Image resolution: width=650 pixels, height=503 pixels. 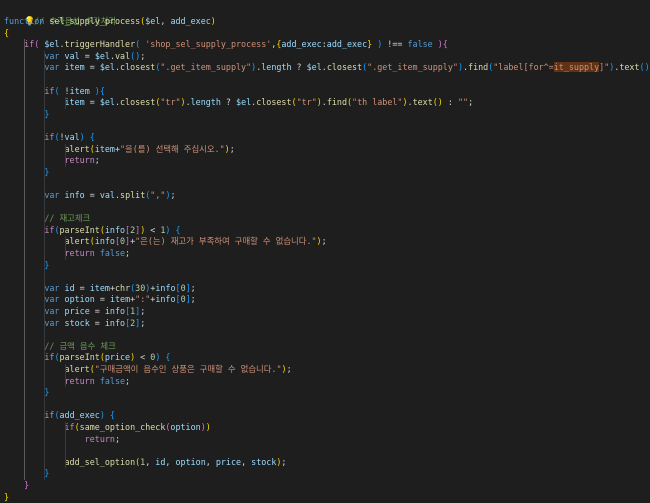 I want to click on code-line: if(!val) {, so click(x=49, y=138).